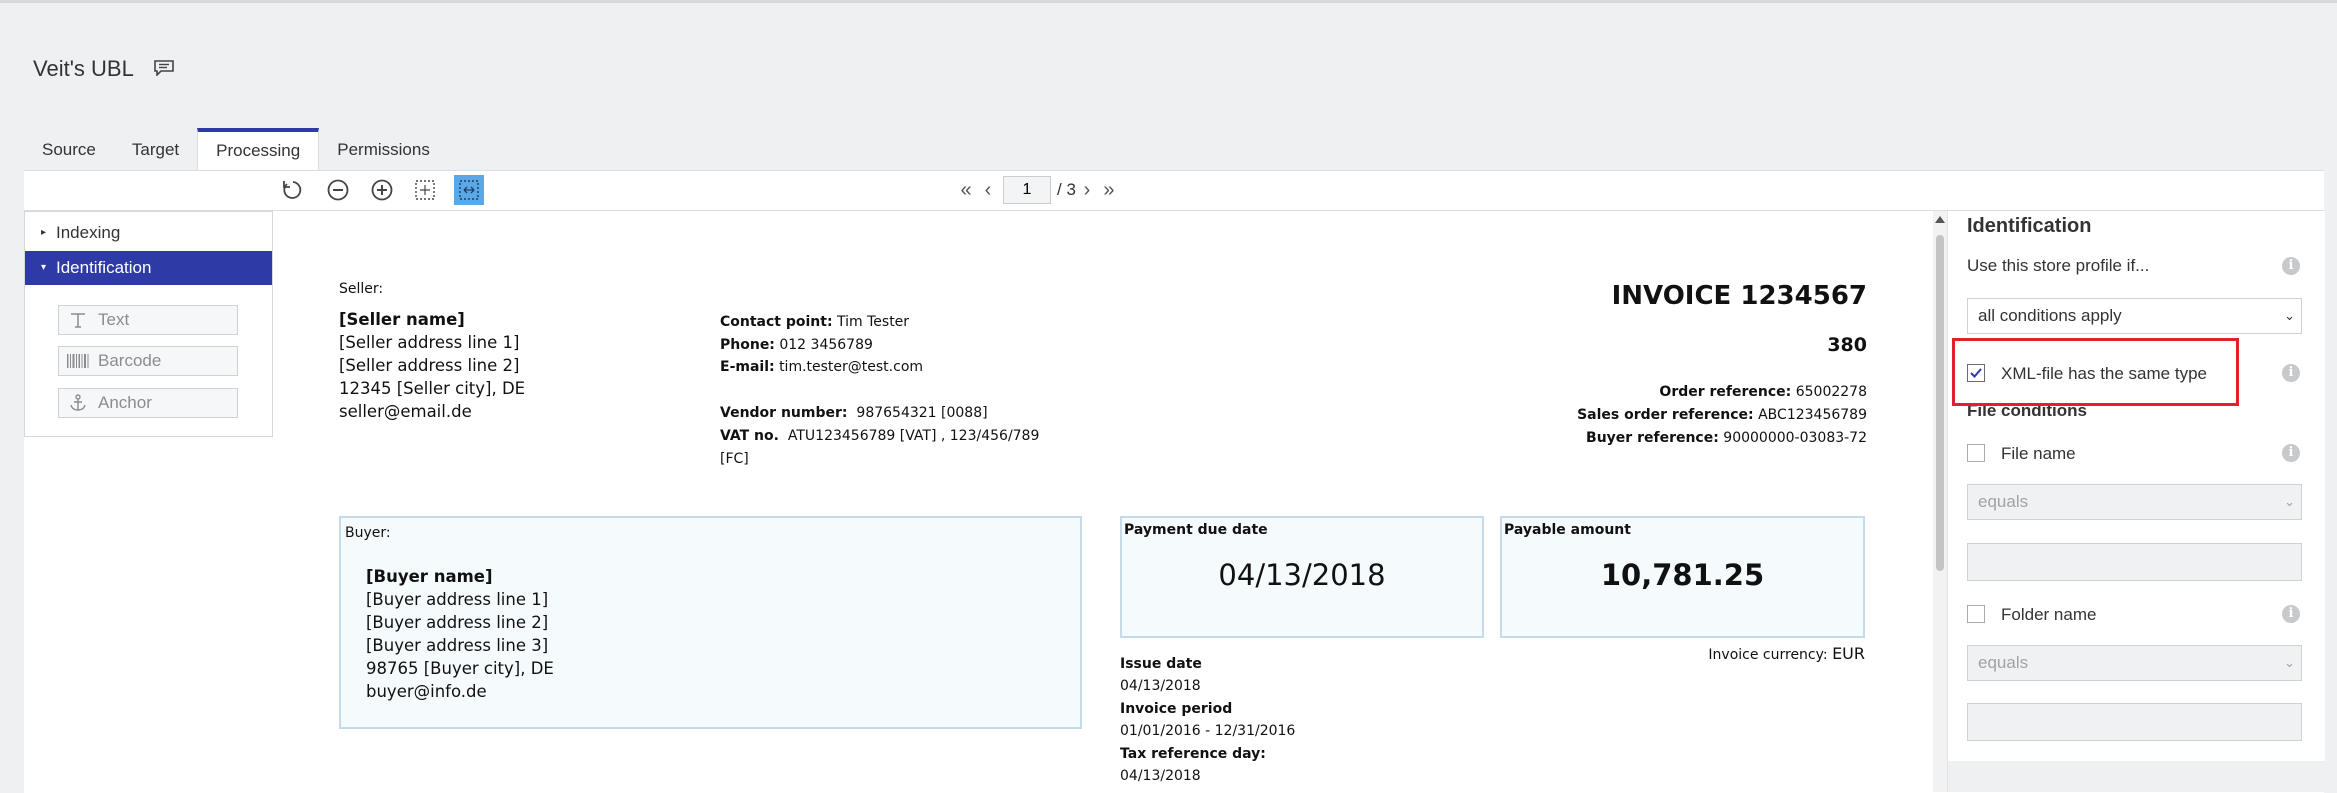 This screenshot has width=2337, height=793. Describe the element at coordinates (425, 190) in the screenshot. I see `fit-page-icon` at that location.